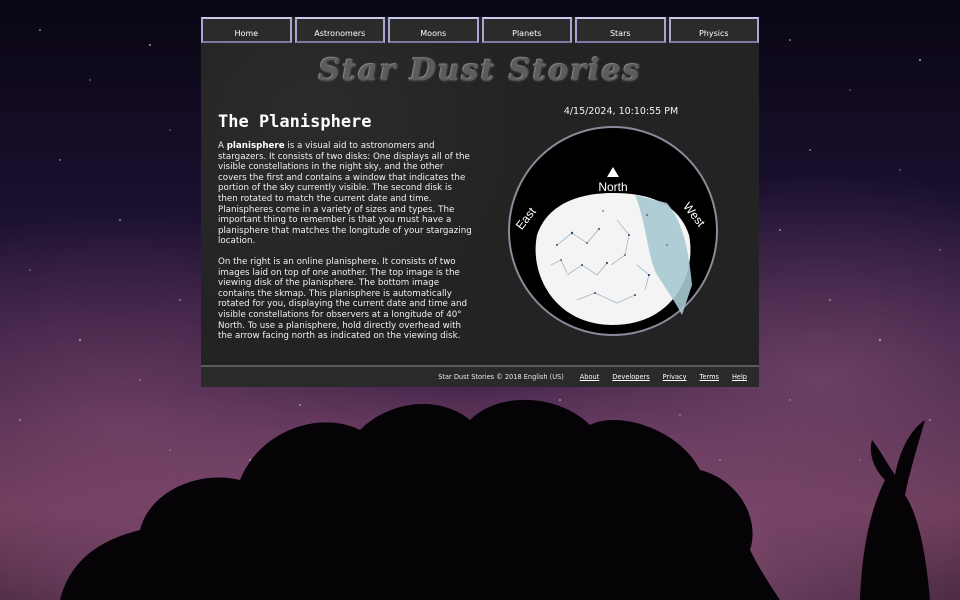 This screenshot has width=960, height=600. I want to click on footer-link-developers: Developers, so click(630, 377).